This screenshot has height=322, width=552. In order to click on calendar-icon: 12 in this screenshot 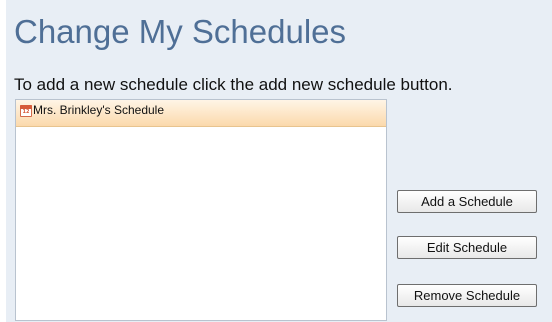, I will do `click(26, 111)`.